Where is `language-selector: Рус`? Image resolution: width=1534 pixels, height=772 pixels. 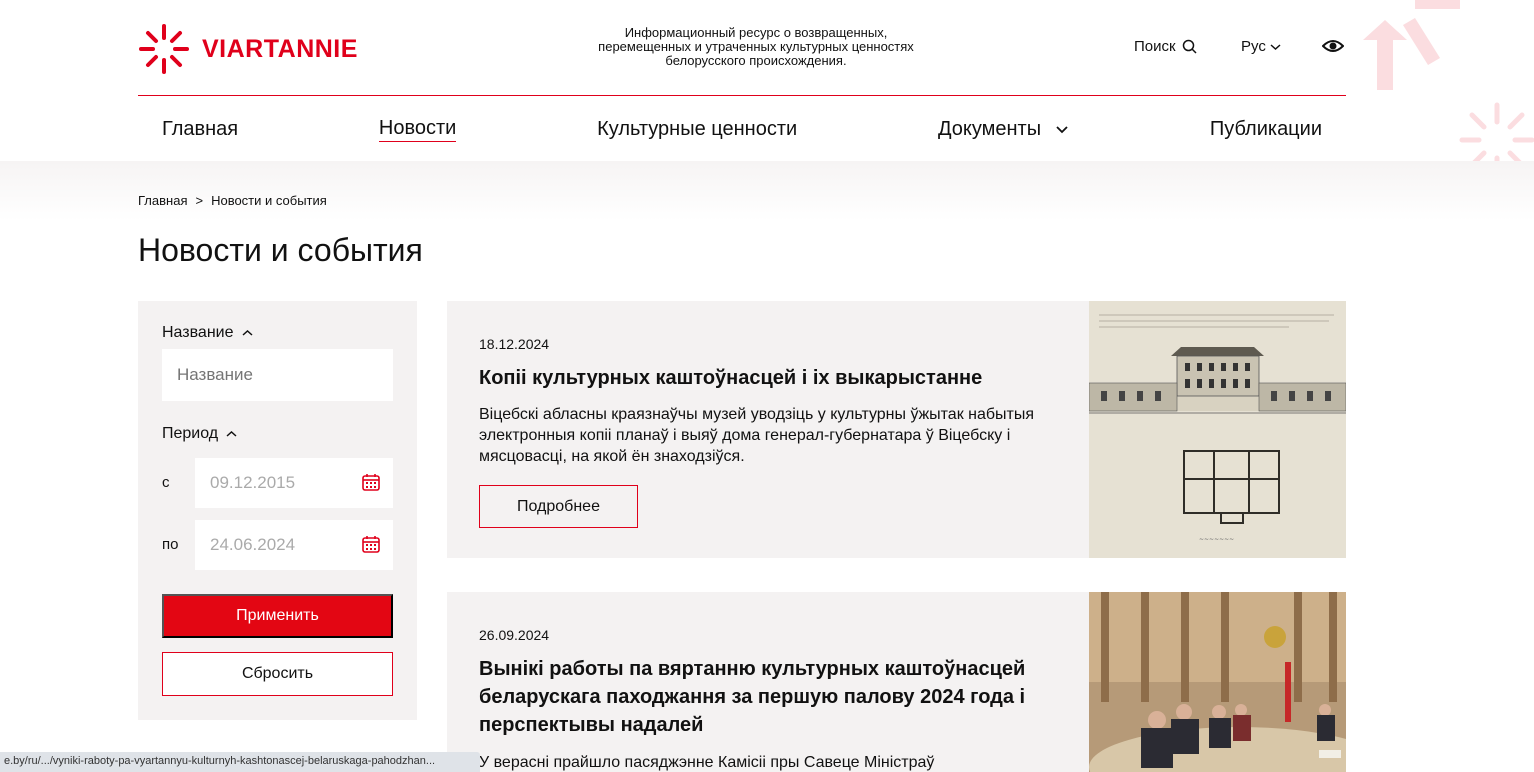 language-selector: Рус is located at coordinates (1261, 46).